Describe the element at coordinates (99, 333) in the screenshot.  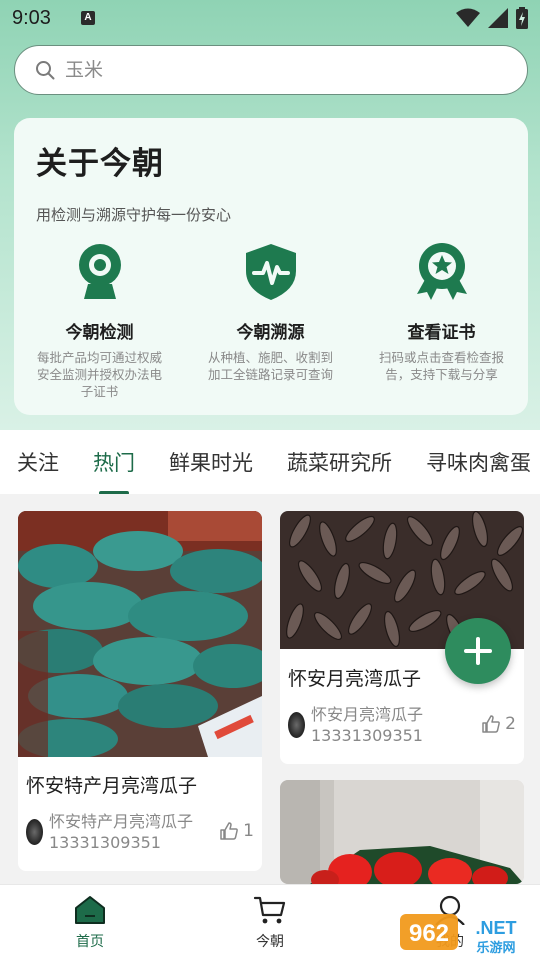
I see `feature-name: 今朝检测` at that location.